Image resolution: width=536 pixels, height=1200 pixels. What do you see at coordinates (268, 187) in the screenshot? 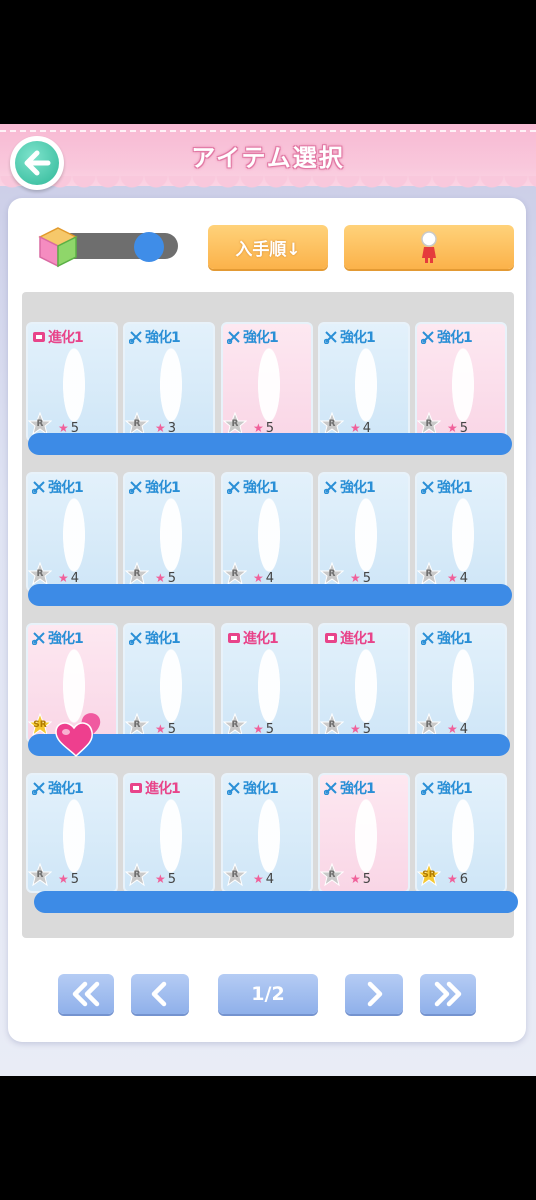
I see `header-scallop` at bounding box center [268, 187].